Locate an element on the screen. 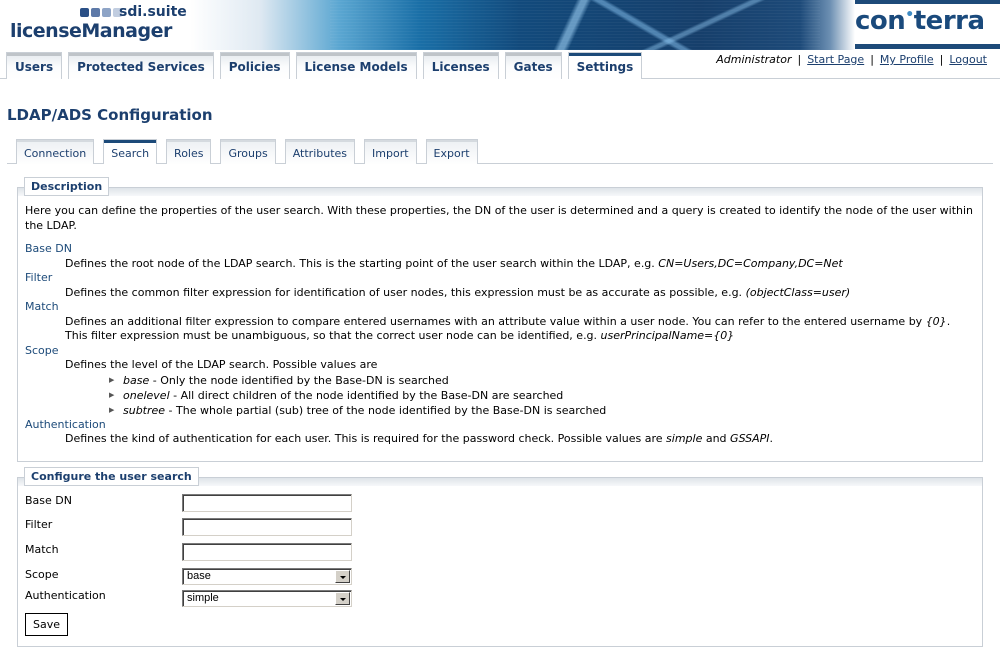  scope-select: base is located at coordinates (267, 576).